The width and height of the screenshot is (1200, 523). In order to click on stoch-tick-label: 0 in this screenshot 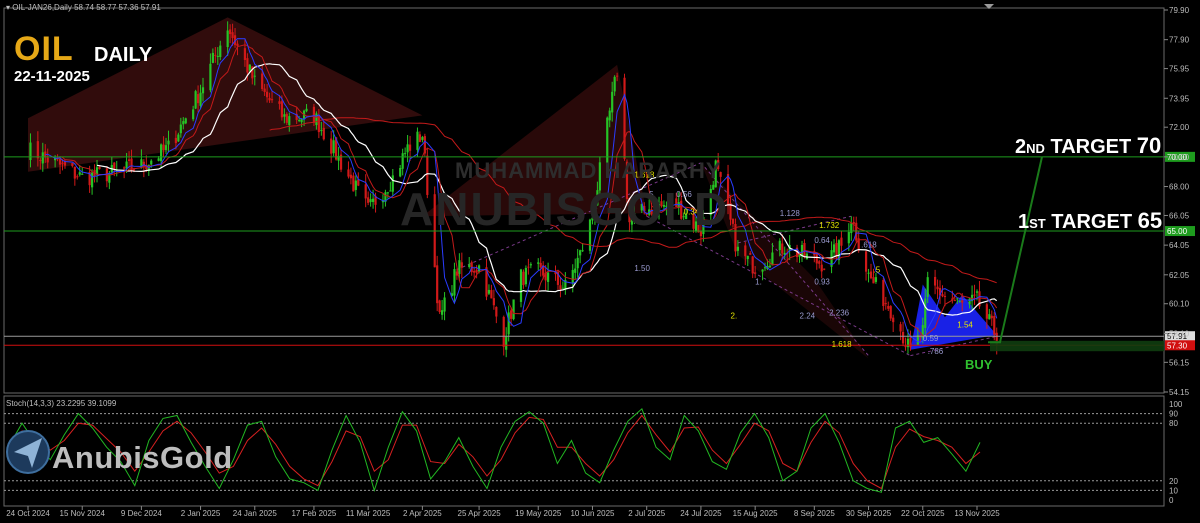, I will do `click(1171, 500)`.